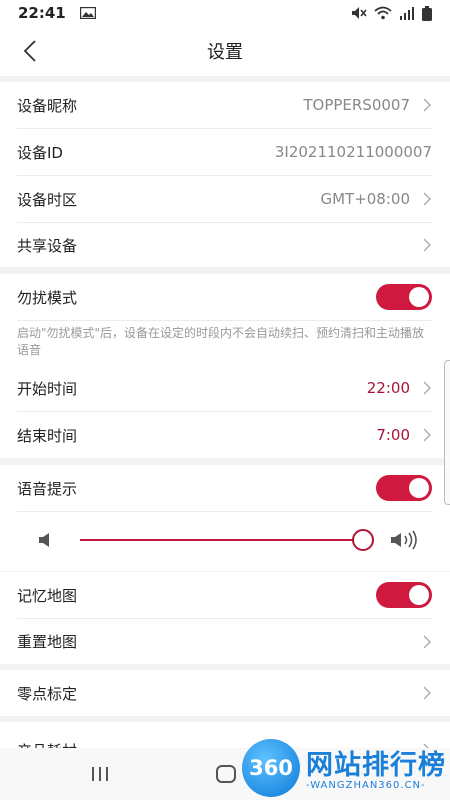  What do you see at coordinates (393, 435) in the screenshot?
I see `end-time-value: 7:00` at bounding box center [393, 435].